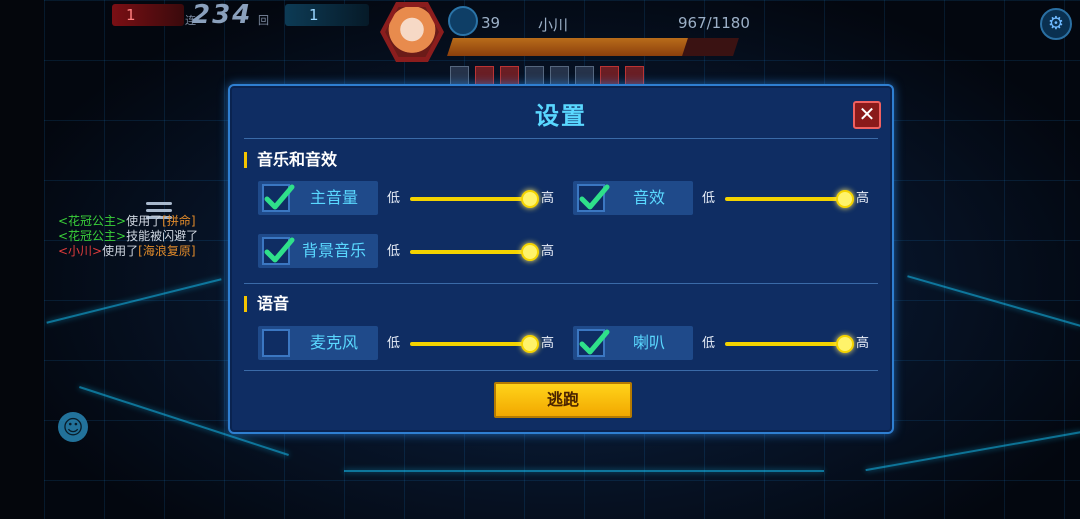 The image size is (1080, 519). What do you see at coordinates (563, 400) in the screenshot?
I see `escape-button: 逃跑` at bounding box center [563, 400].